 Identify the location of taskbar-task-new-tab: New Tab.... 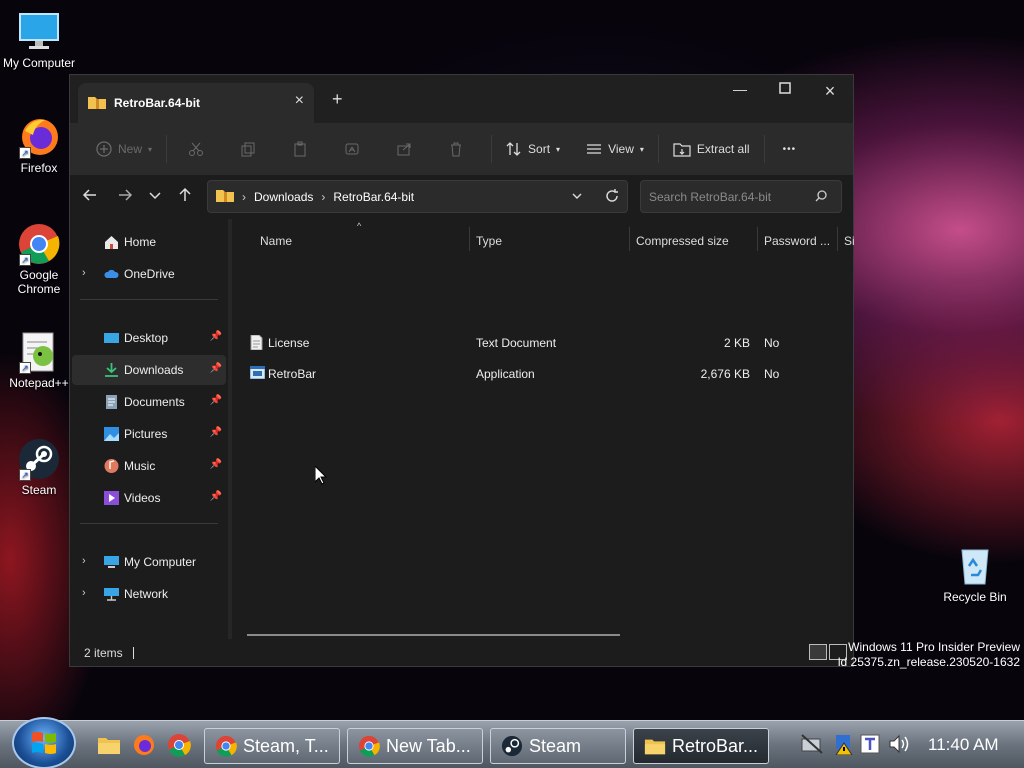
(415, 746).